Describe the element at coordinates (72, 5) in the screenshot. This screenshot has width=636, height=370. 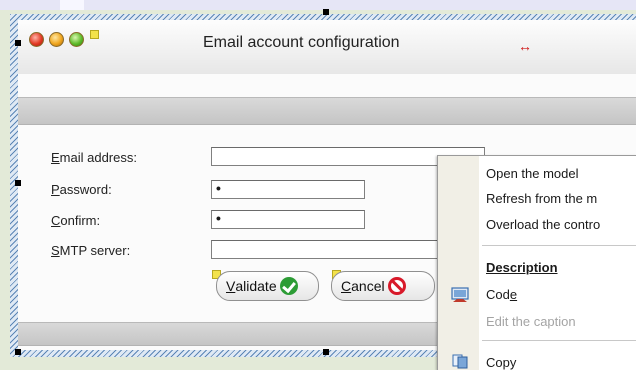
I see `top-tab` at that location.